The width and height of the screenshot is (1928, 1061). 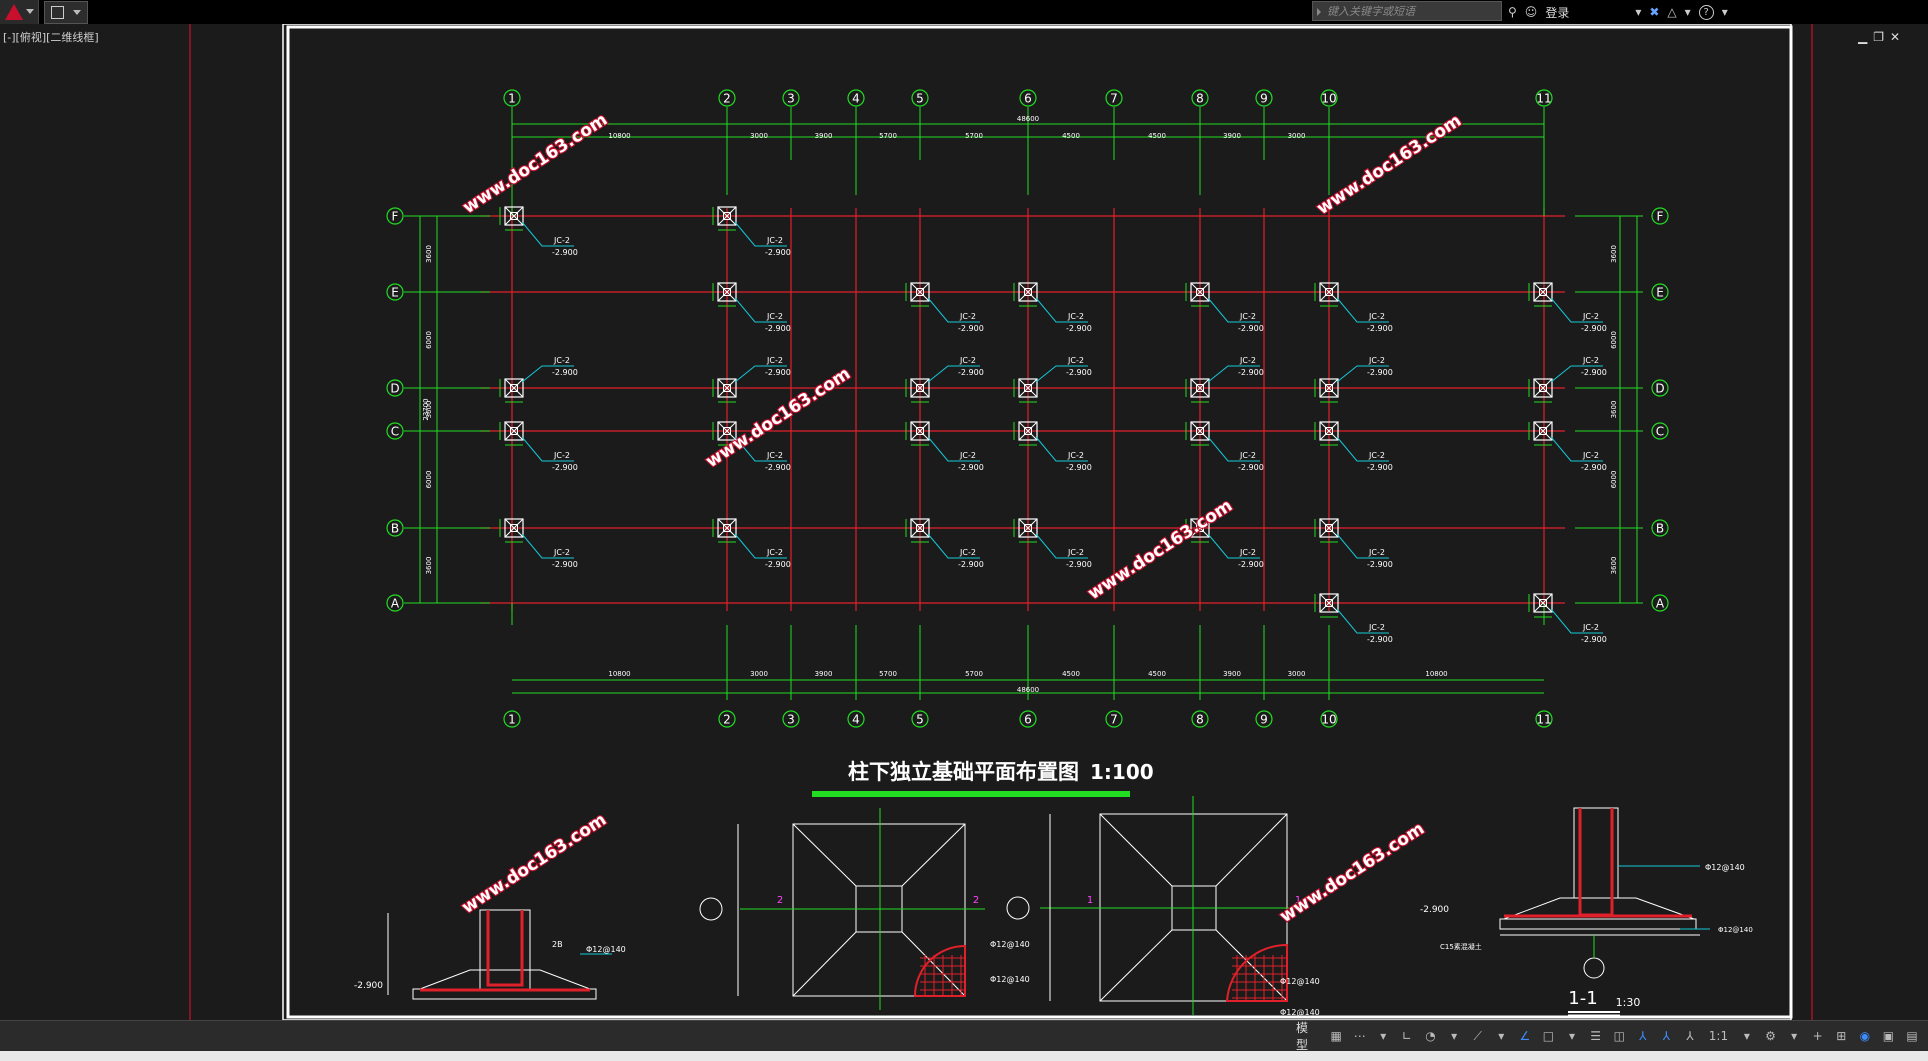 I want to click on detail-a-rebar-label: Φ12@140, so click(x=606, y=949).